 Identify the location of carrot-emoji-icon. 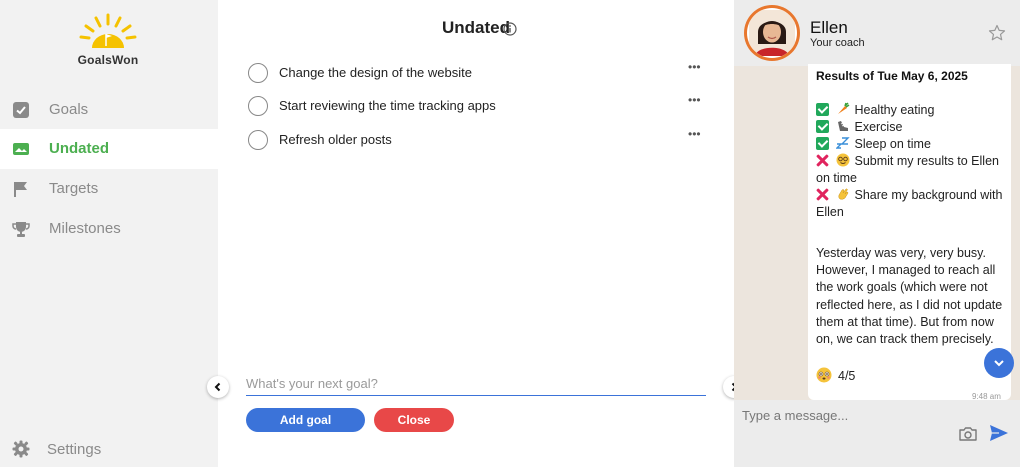
(843, 109).